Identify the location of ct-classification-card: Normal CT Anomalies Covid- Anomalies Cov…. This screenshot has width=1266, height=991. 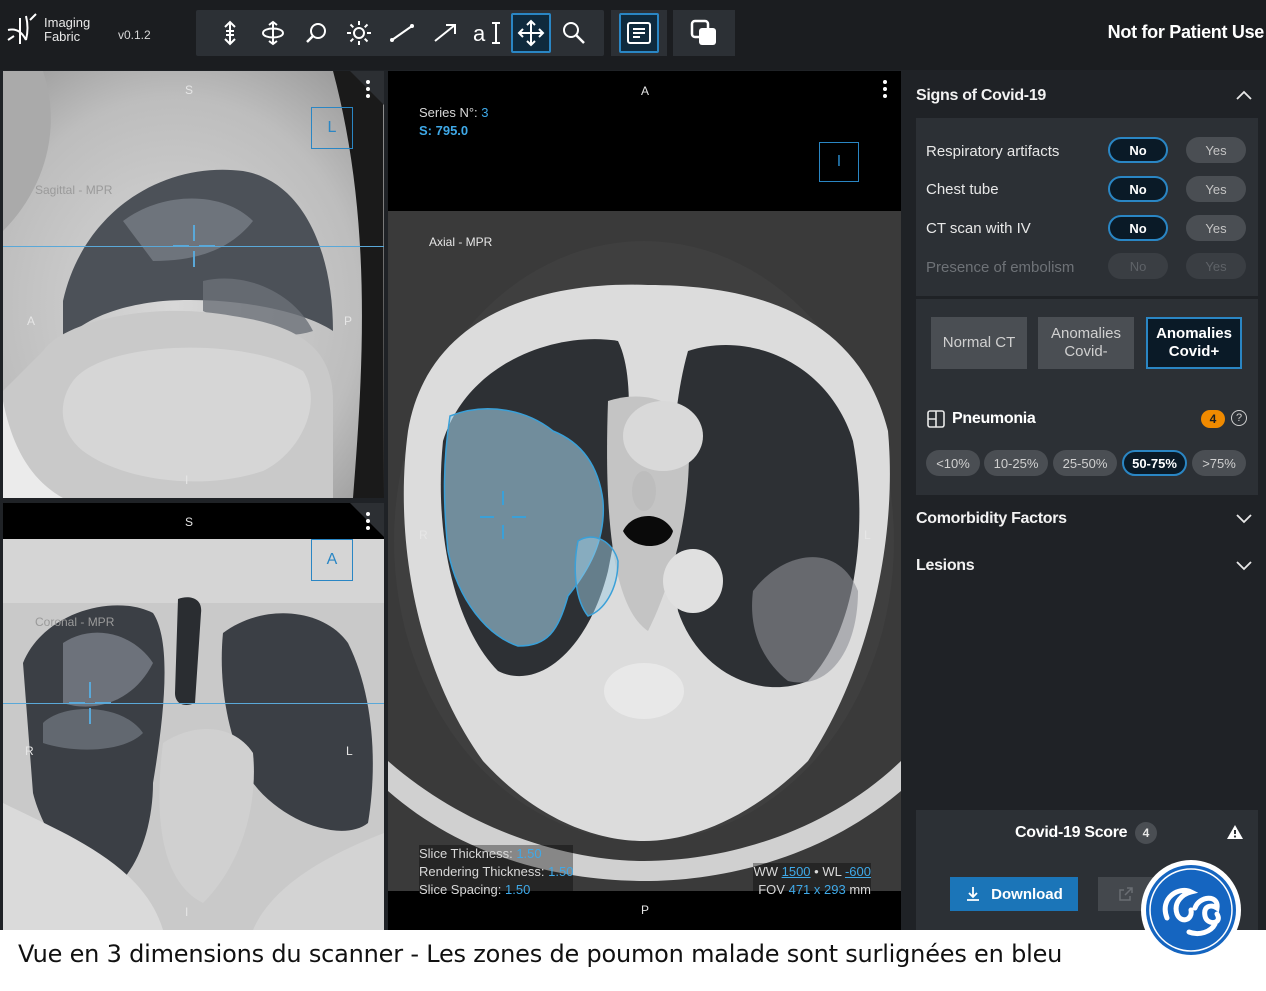
(1087, 347).